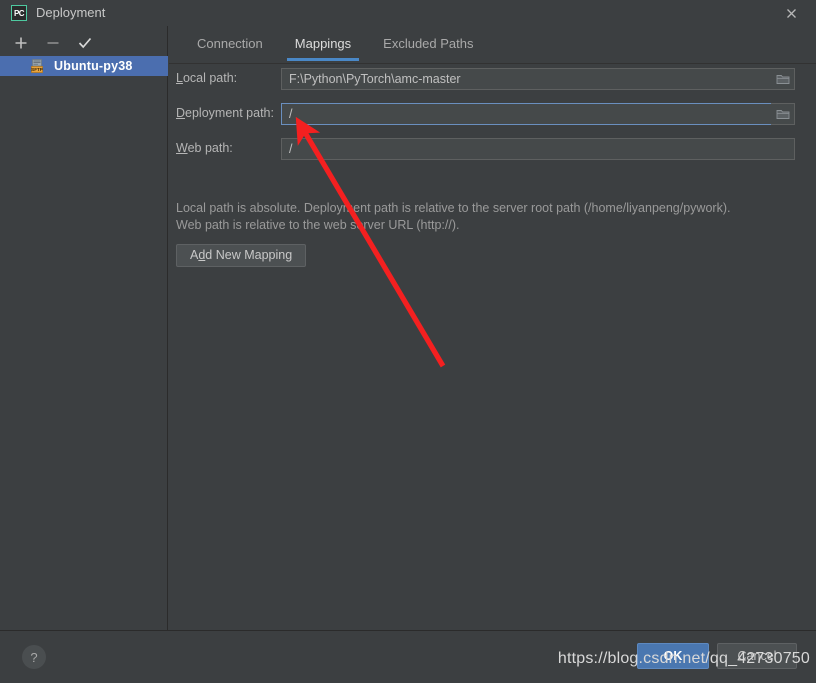 This screenshot has width=816, height=683. I want to click on sidebar-toolbar, so click(84, 43).